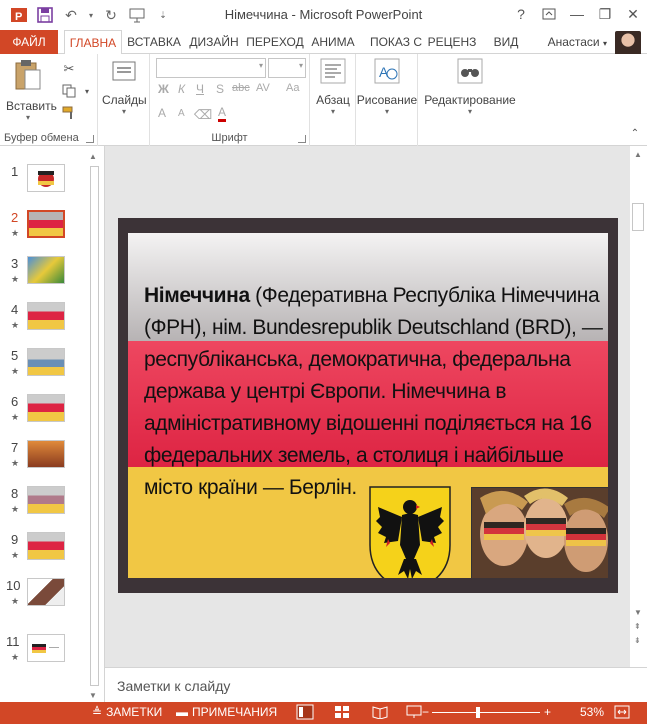  I want to click on slides-button: Слайды ▾, so click(124, 87).